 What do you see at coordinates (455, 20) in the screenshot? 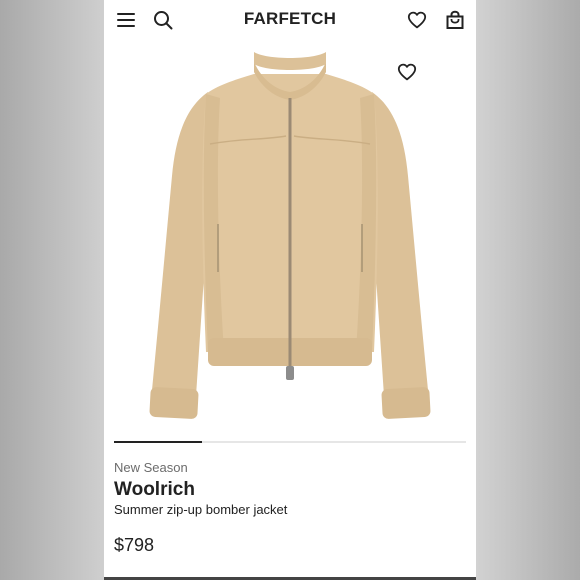
I see `bag-icon` at bounding box center [455, 20].